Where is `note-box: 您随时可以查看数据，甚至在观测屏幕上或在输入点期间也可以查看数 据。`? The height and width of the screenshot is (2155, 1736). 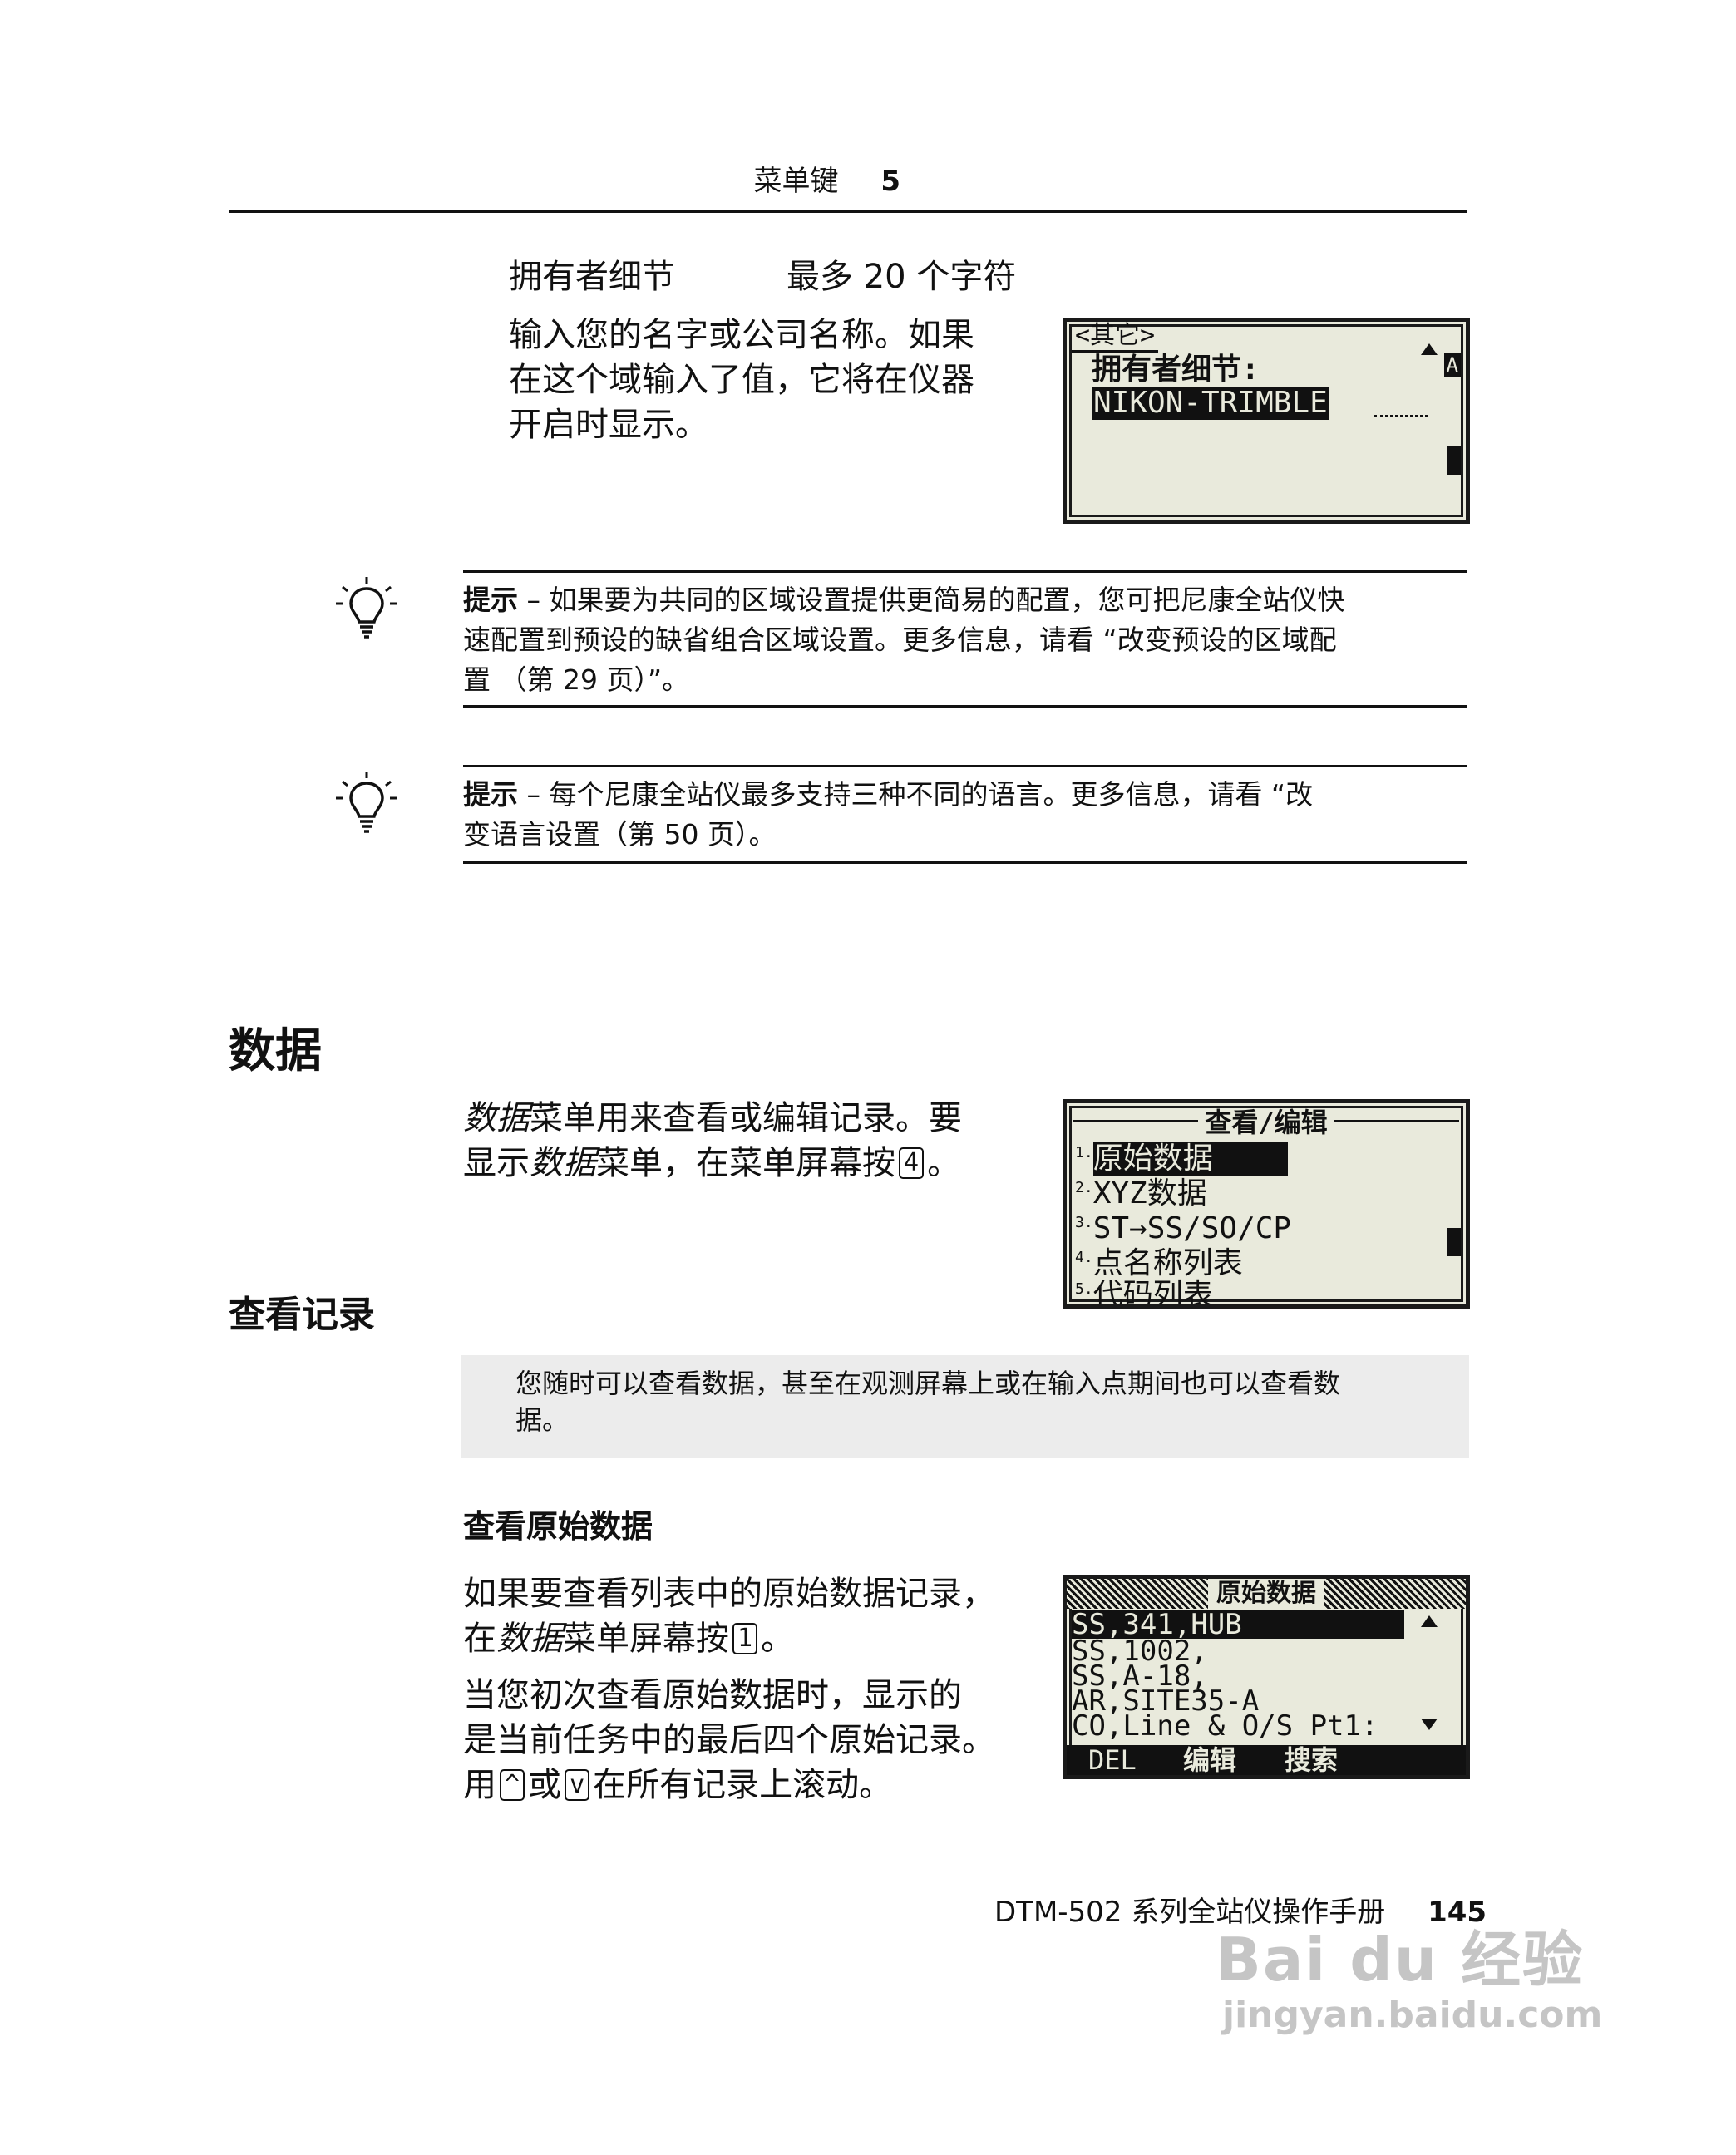 note-box: 您随时可以查看数据，甚至在观测屏幕上或在输入点期间也可以查看数 据。 is located at coordinates (965, 1406).